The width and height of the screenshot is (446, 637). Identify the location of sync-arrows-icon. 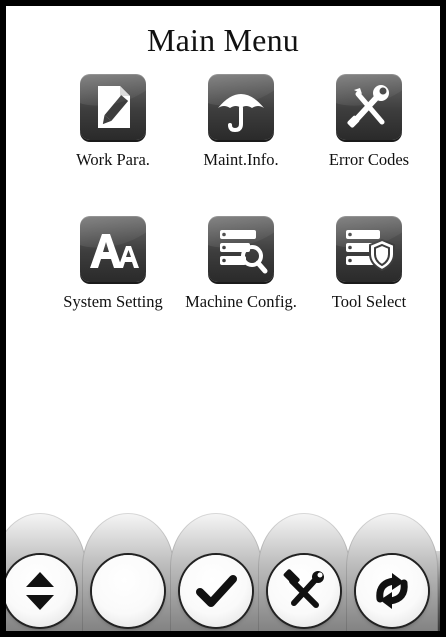
(392, 591).